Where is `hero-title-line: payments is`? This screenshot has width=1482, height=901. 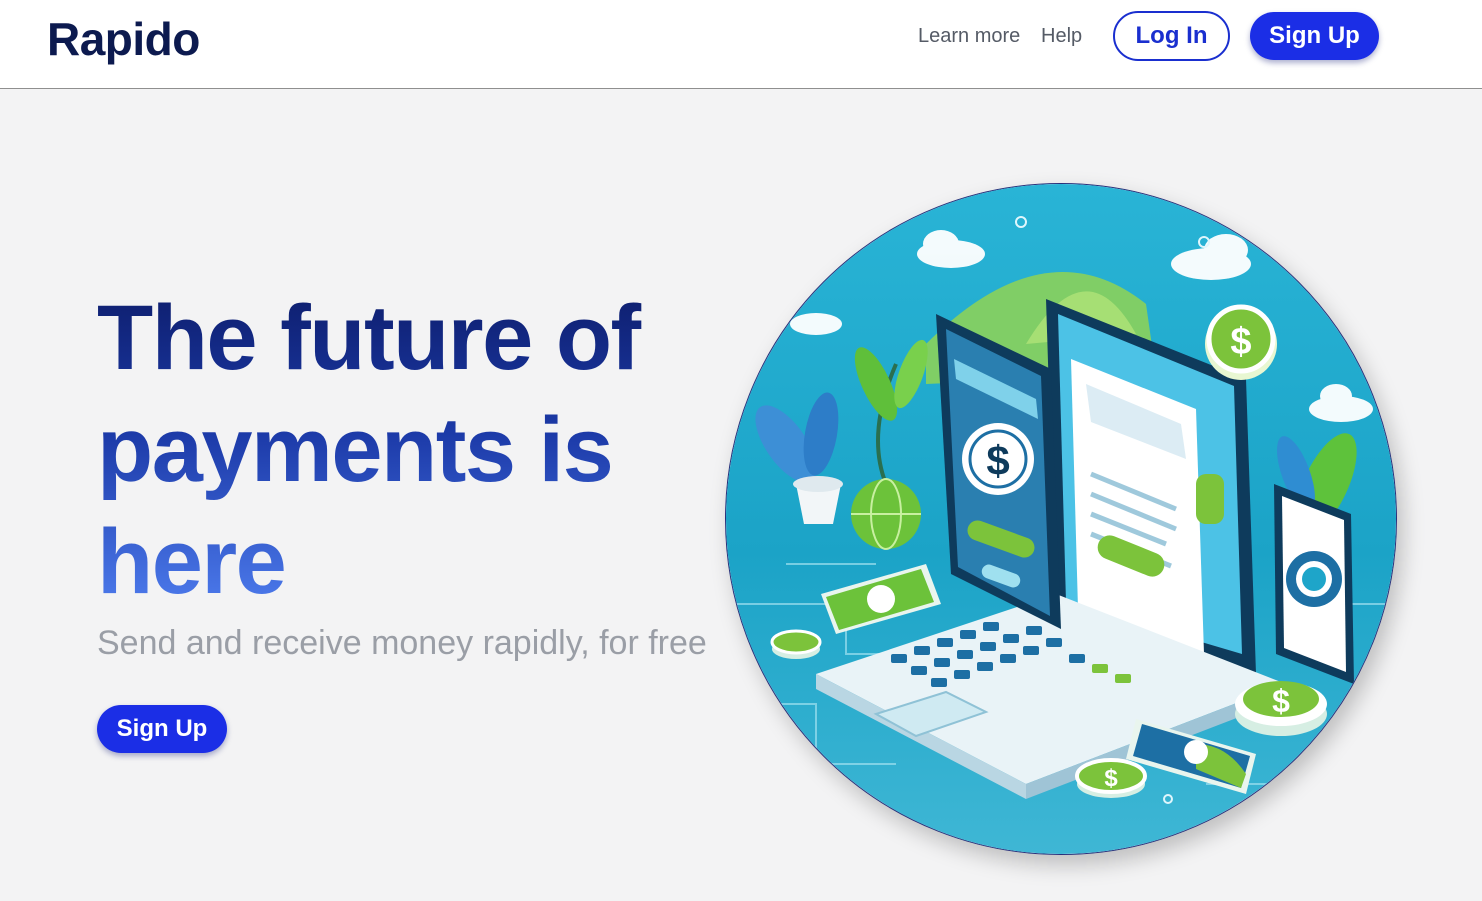
hero-title-line: payments is is located at coordinates (355, 450).